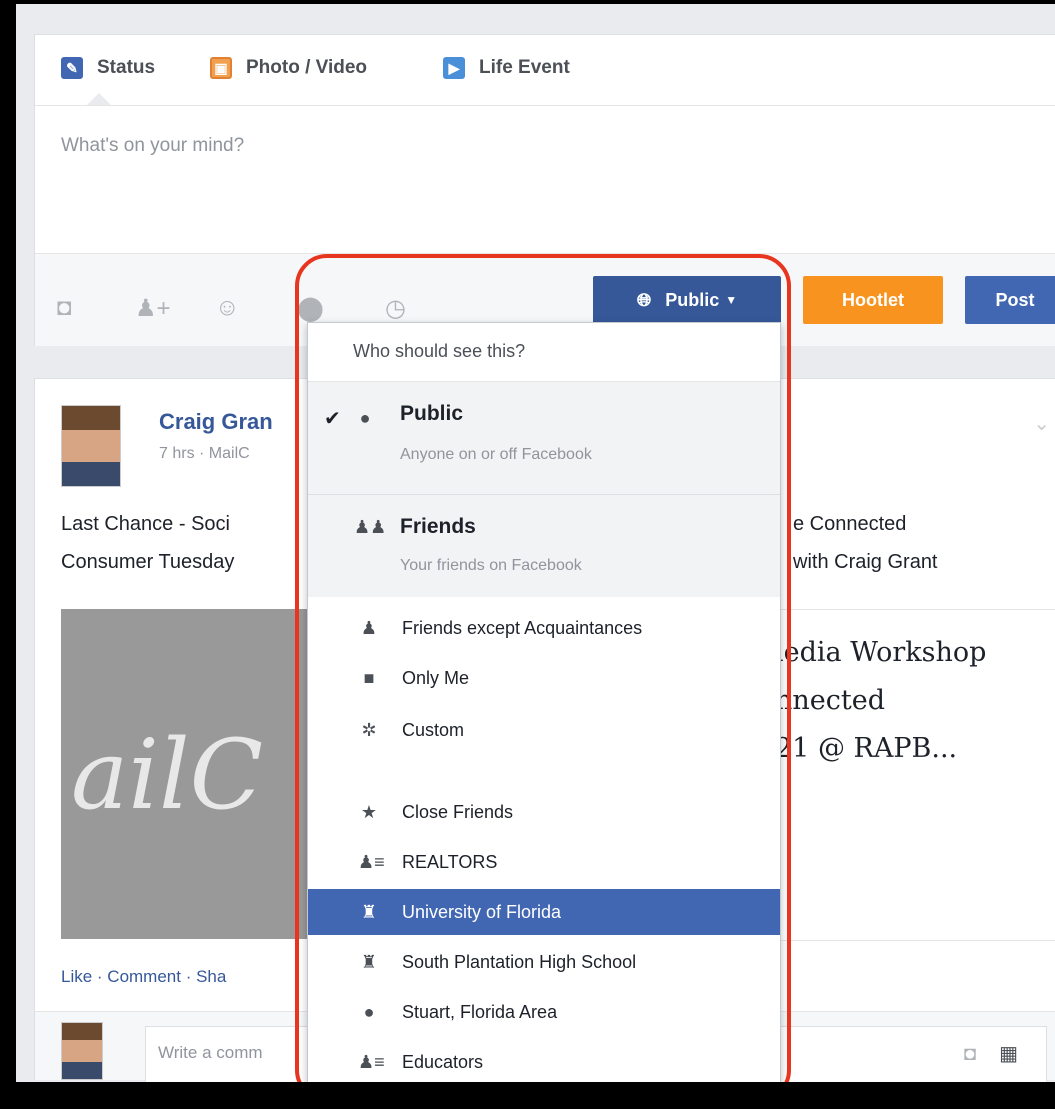  What do you see at coordinates (148, 562) in the screenshot?
I see `post-text-line: Consumer Tuesday` at bounding box center [148, 562].